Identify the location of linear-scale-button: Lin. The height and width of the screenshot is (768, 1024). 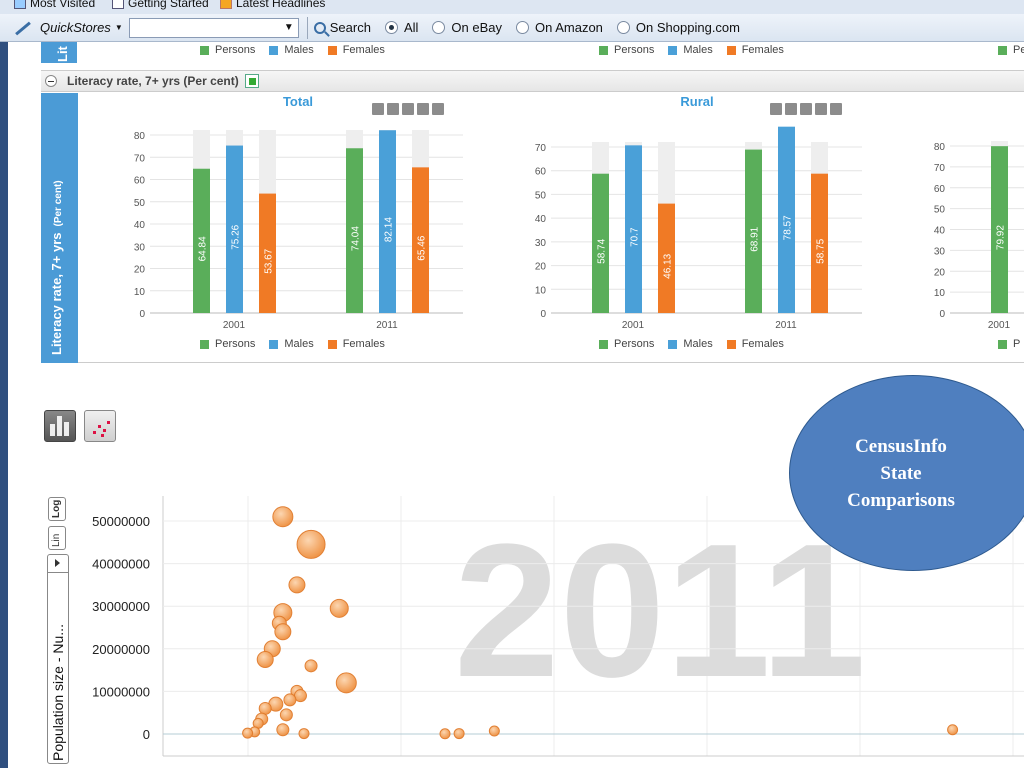
(57, 538).